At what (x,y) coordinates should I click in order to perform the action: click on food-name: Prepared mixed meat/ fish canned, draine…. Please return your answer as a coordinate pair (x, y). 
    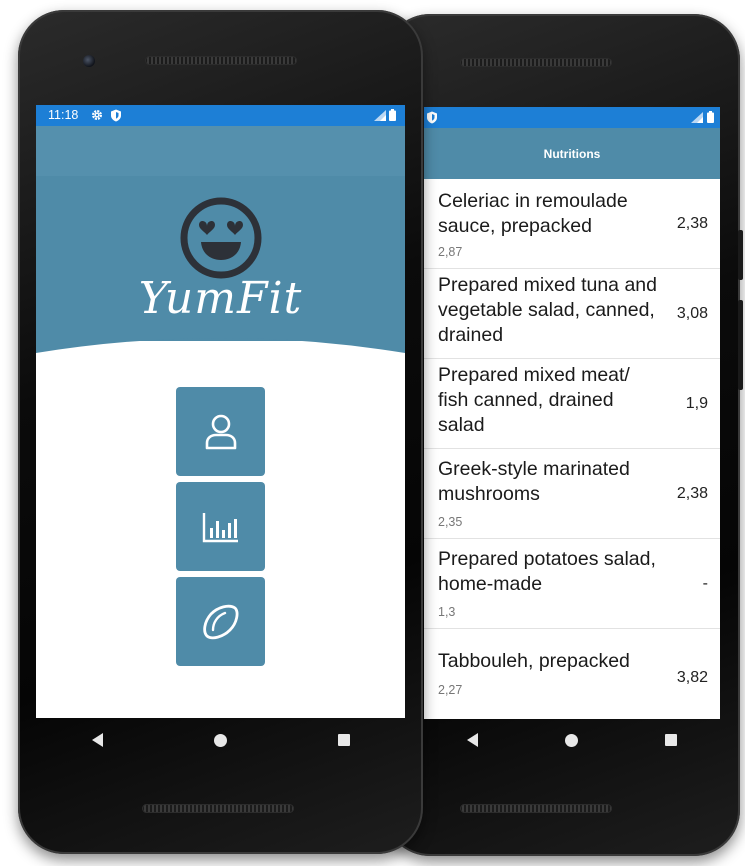
    Looking at the image, I should click on (534, 400).